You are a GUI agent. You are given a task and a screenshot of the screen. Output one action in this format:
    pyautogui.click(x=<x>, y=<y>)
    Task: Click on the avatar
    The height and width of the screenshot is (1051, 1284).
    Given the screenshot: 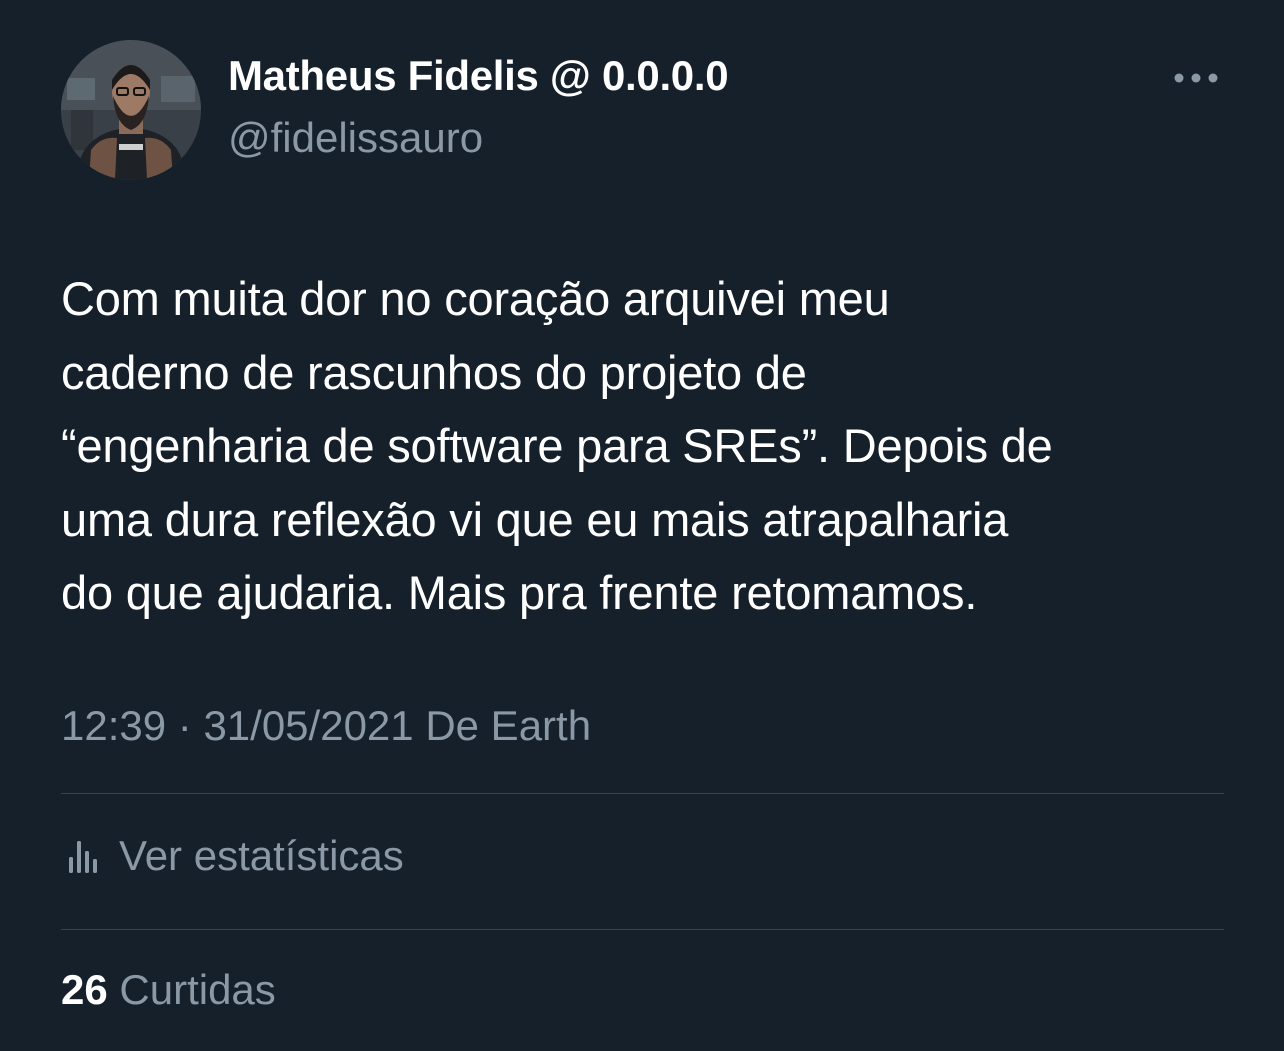 What is the action you would take?
    pyautogui.click(x=131, y=110)
    